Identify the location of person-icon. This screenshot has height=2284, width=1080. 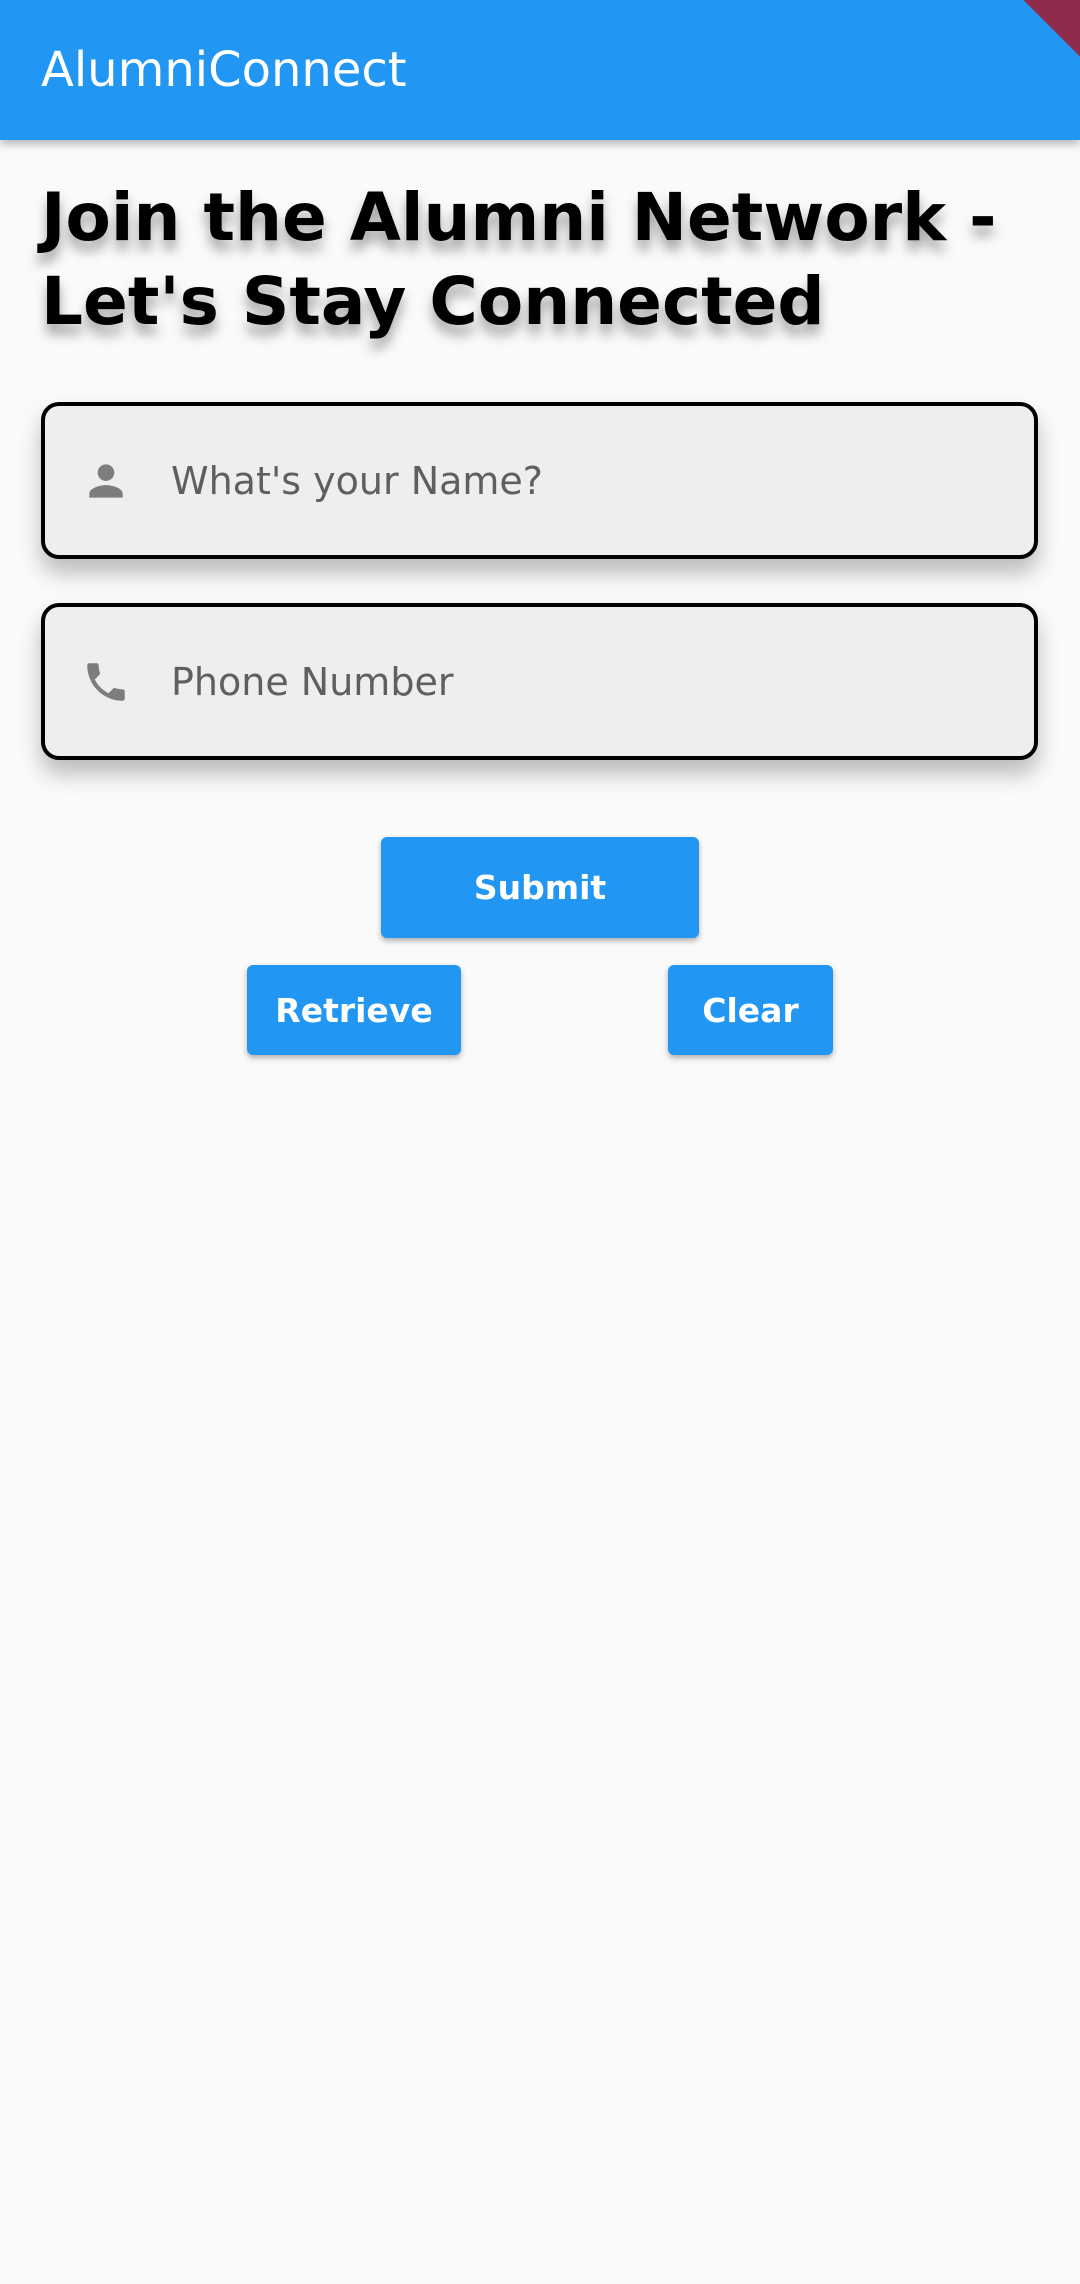
(106, 481).